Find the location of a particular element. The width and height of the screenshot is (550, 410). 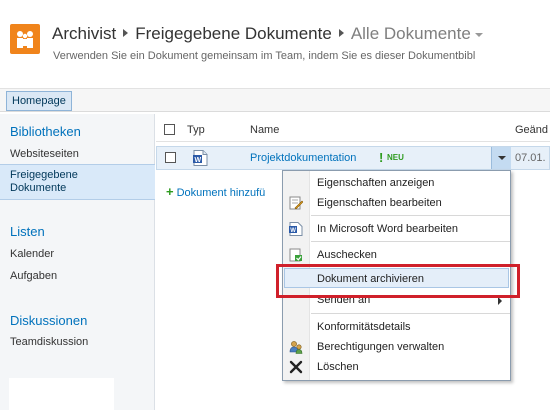

sidebar-item-aufgaben: Aufgaben is located at coordinates (33, 276).